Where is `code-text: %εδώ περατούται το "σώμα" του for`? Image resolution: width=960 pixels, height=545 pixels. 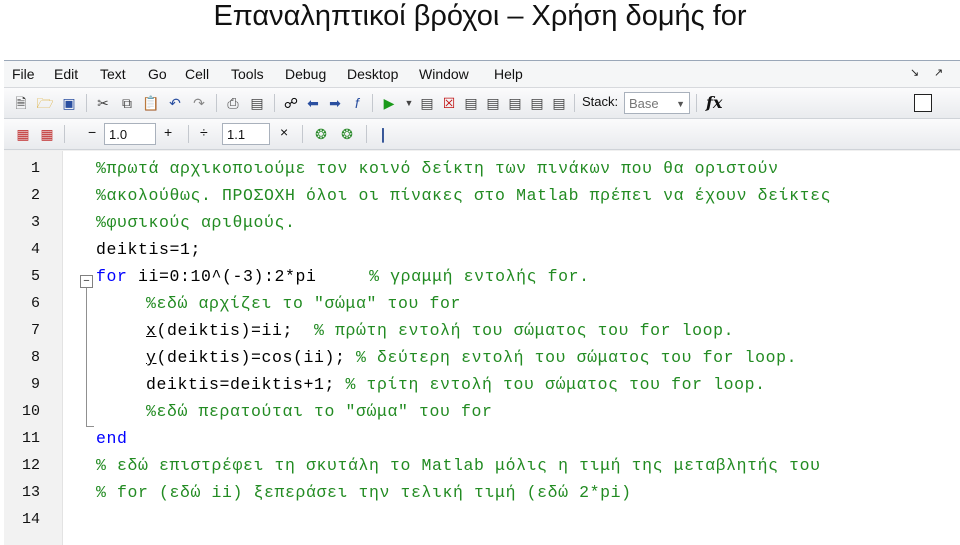 code-text: %εδώ περατούται το "σώμα" του for is located at coordinates (319, 411).